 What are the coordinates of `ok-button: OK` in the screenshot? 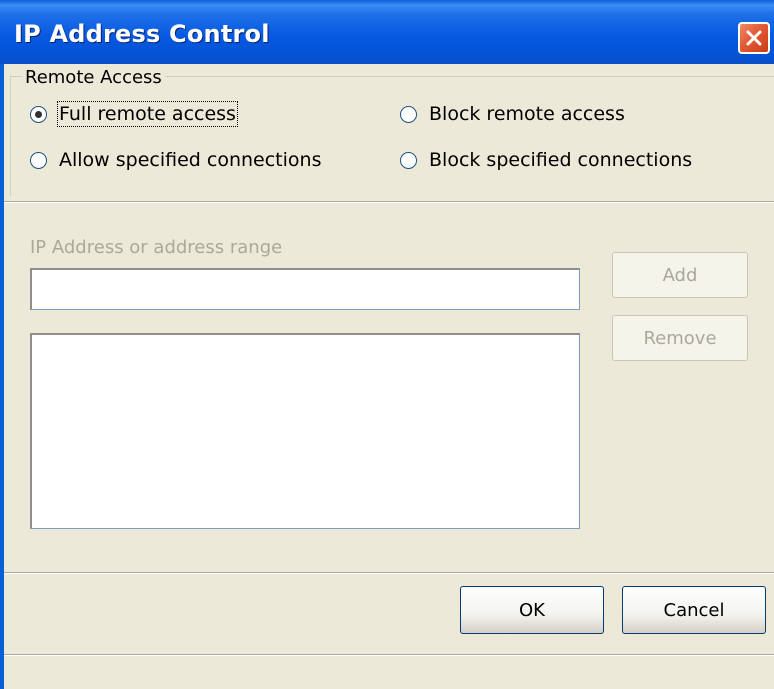 It's located at (532, 610).